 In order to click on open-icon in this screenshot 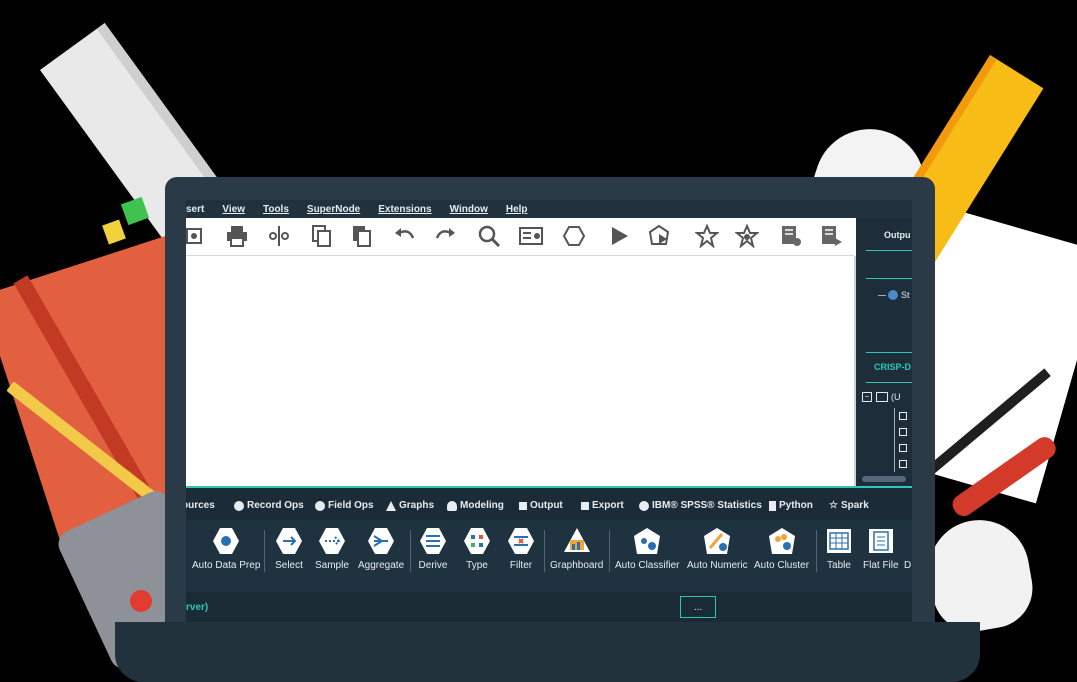, I will do `click(197, 236)`.